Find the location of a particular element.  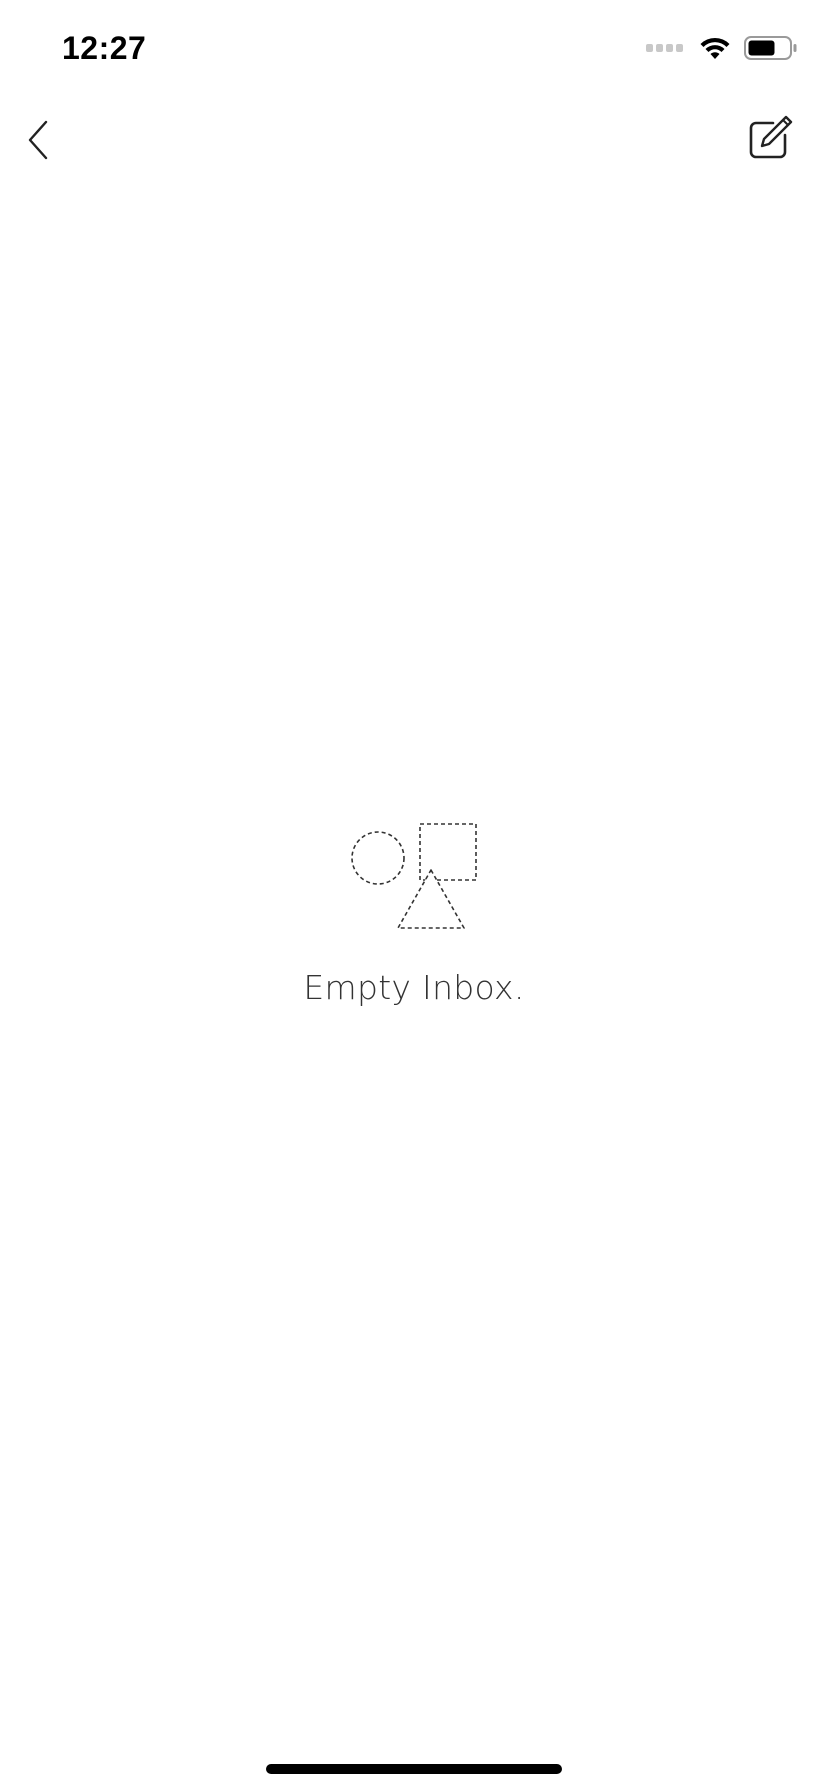

wifi-icon is located at coordinates (715, 50).